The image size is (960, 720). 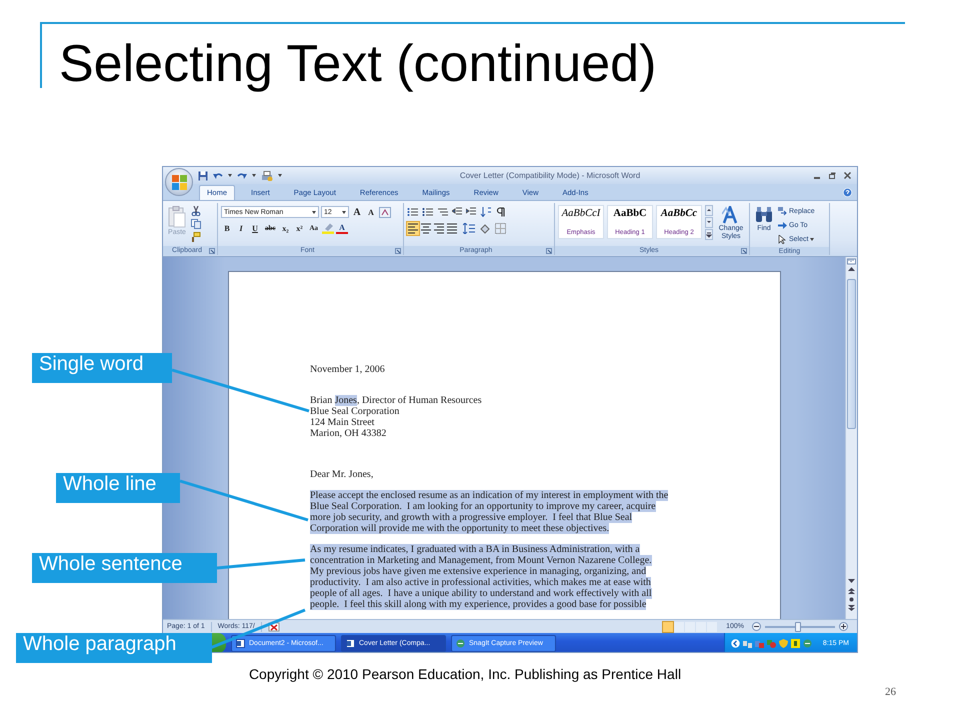 What do you see at coordinates (756, 626) in the screenshot?
I see `zoom-out-icon` at bounding box center [756, 626].